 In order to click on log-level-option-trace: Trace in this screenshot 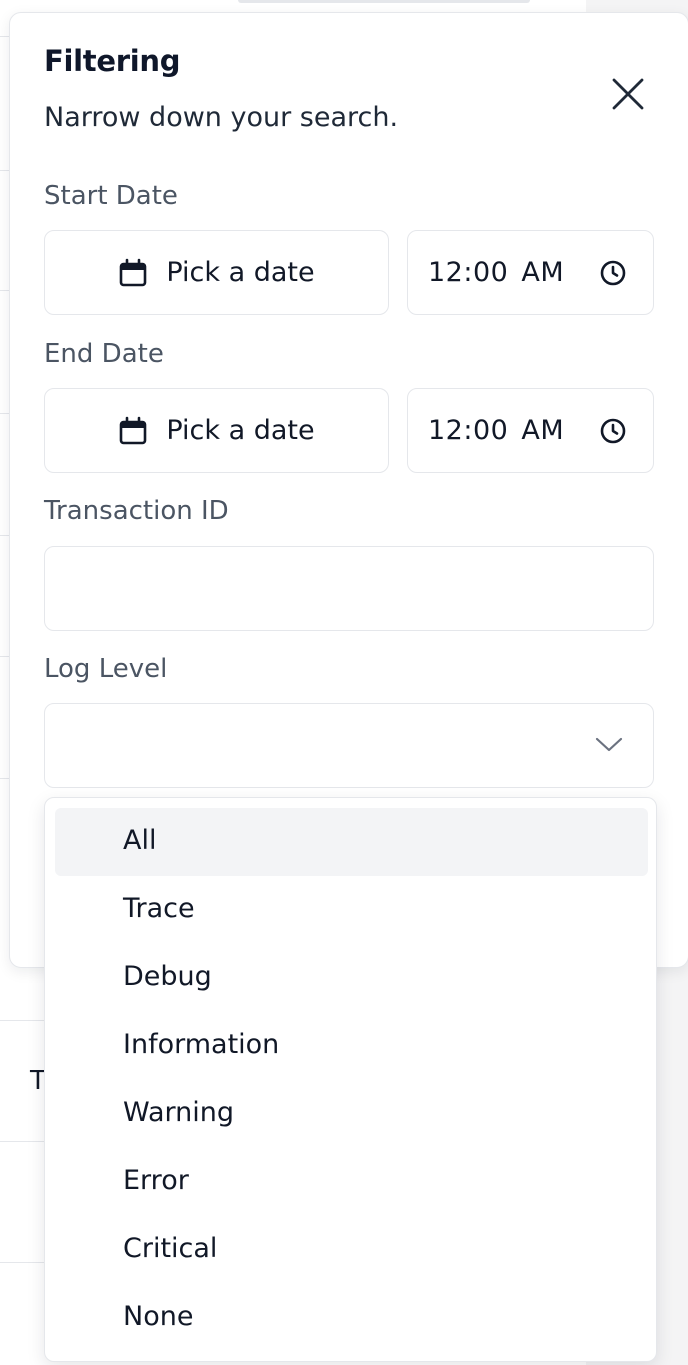, I will do `click(351, 910)`.